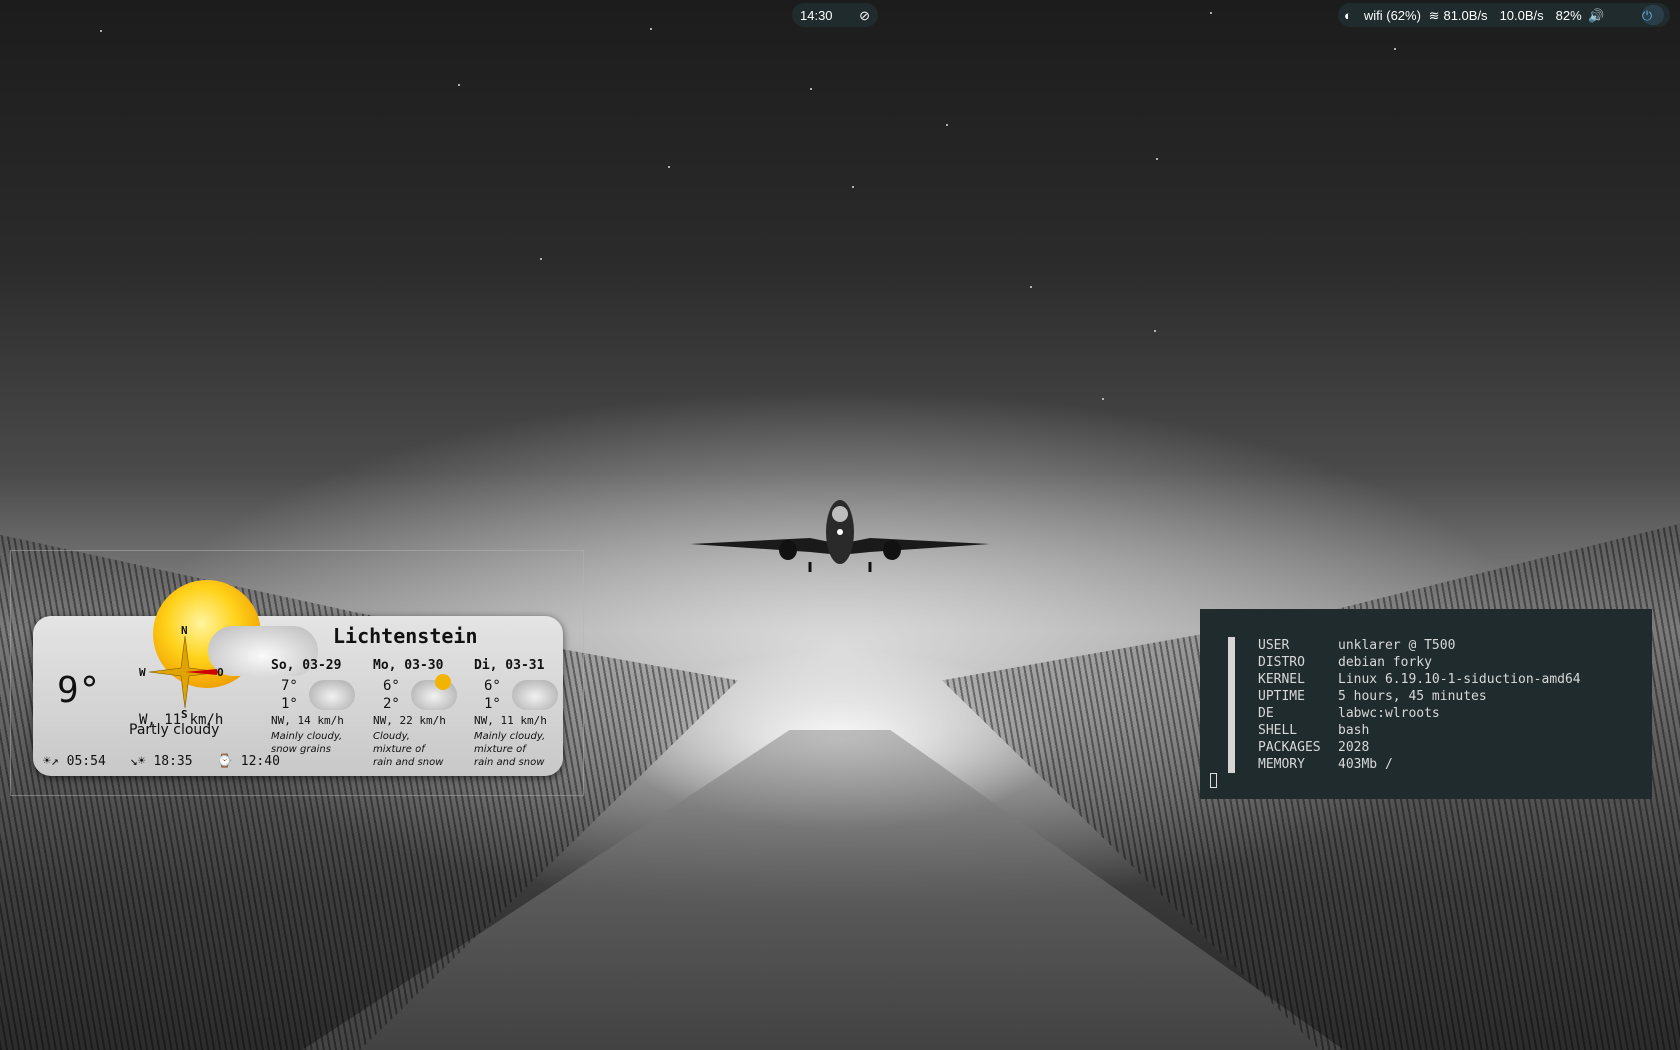  What do you see at coordinates (86, 761) in the screenshot?
I see `sunrise-time: 05:54` at bounding box center [86, 761].